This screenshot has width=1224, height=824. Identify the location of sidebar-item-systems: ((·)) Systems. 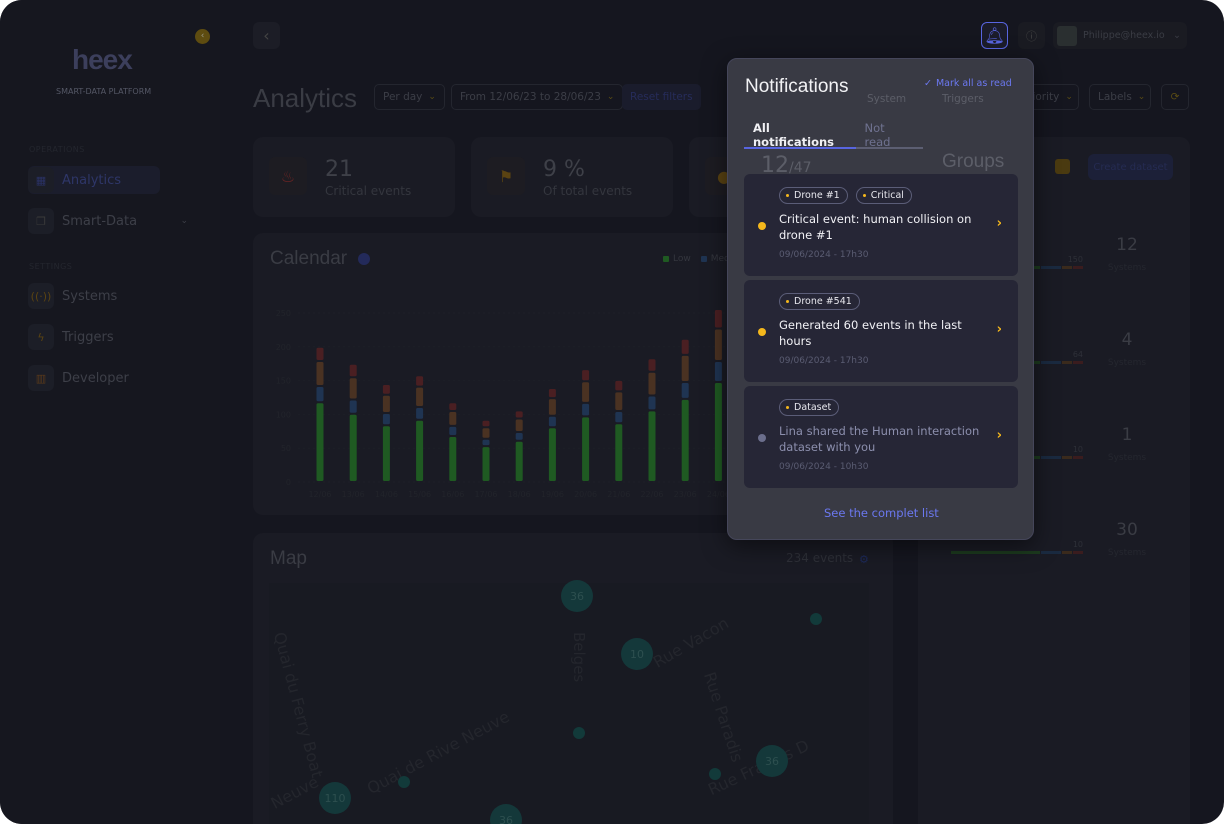
(94, 296).